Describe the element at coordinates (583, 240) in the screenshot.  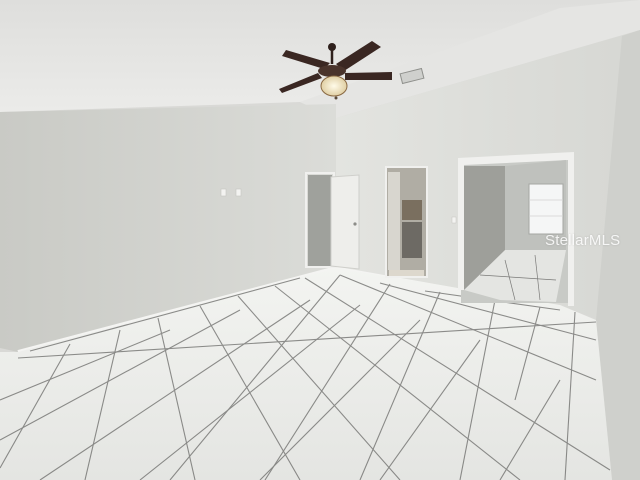
I see `watermark: StellarMLS` at that location.